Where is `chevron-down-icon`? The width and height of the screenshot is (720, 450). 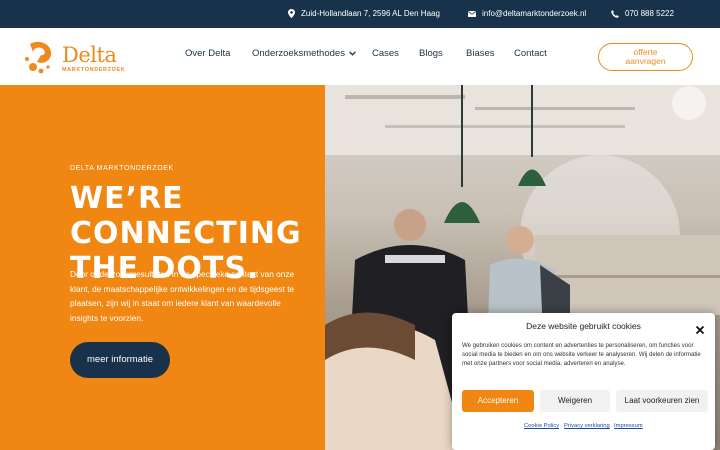 chevron-down-icon is located at coordinates (352, 53).